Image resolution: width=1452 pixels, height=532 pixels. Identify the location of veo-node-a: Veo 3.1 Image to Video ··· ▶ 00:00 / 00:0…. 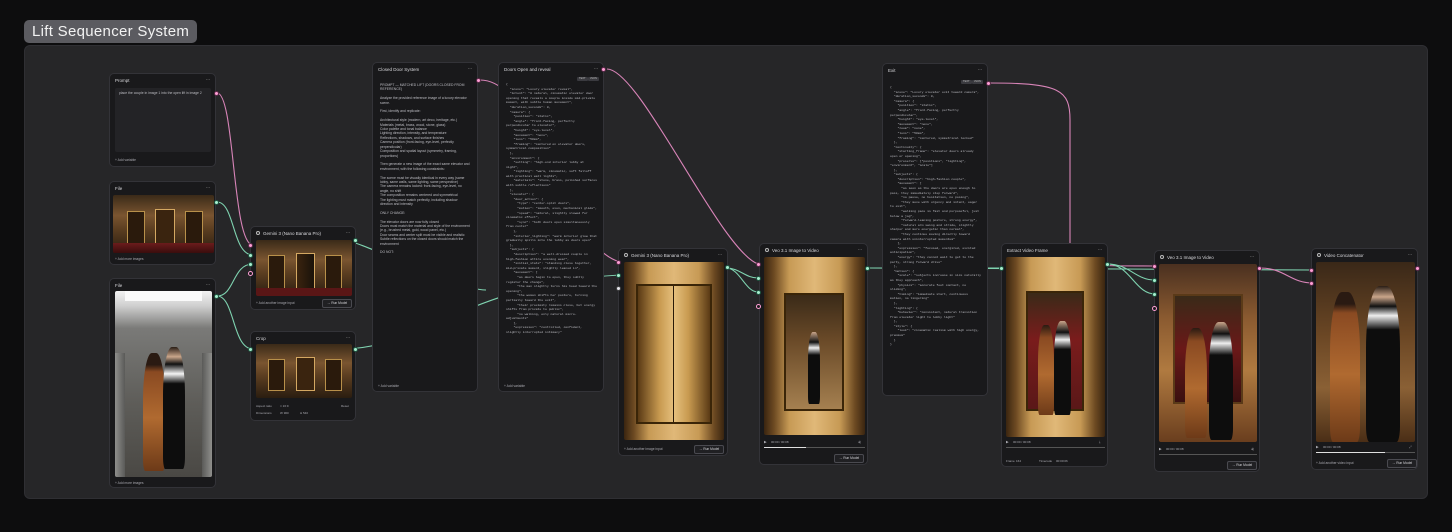
(813, 354).